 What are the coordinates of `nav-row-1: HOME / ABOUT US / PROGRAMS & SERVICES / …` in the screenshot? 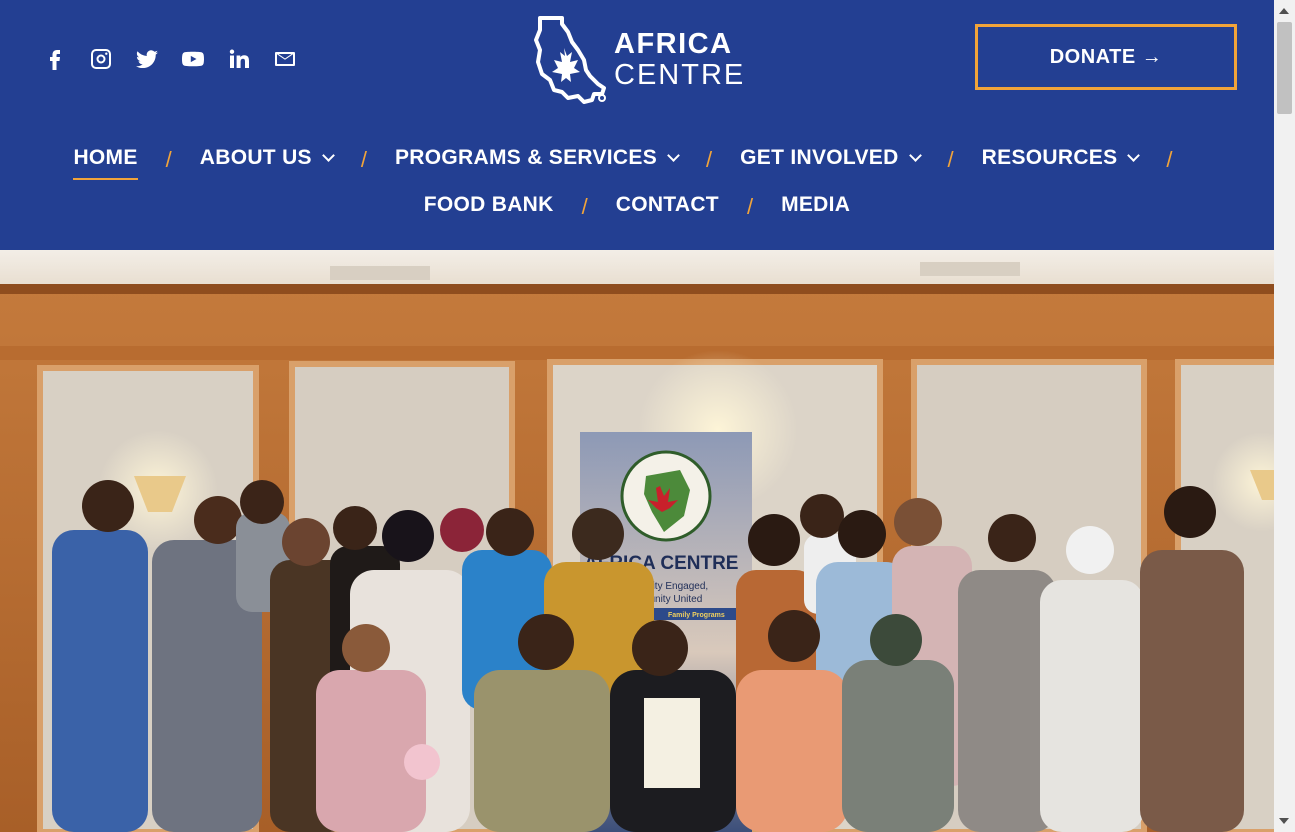 It's located at (637, 160).